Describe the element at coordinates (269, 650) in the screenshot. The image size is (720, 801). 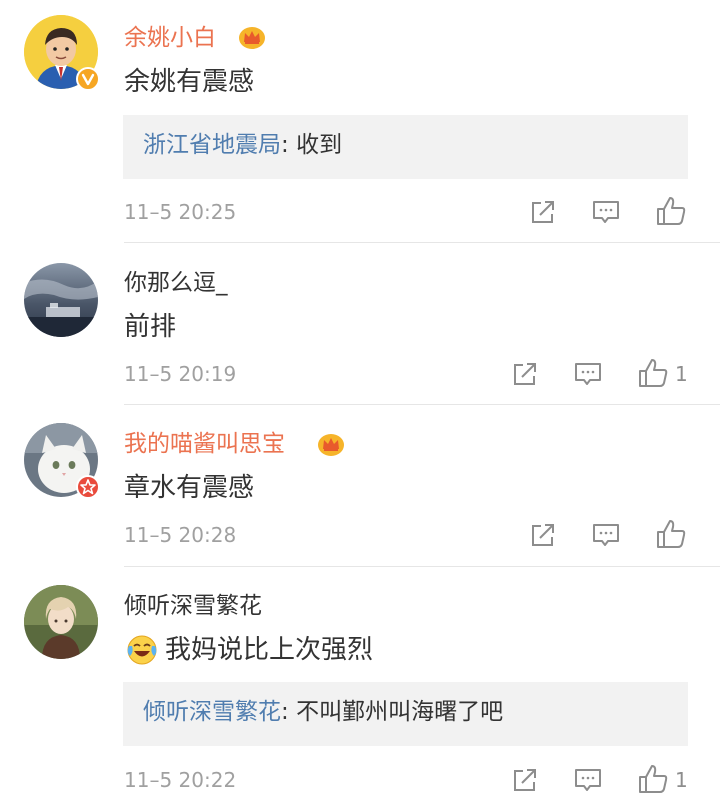
I see `comment-text: 我妈说比上次强烈` at that location.